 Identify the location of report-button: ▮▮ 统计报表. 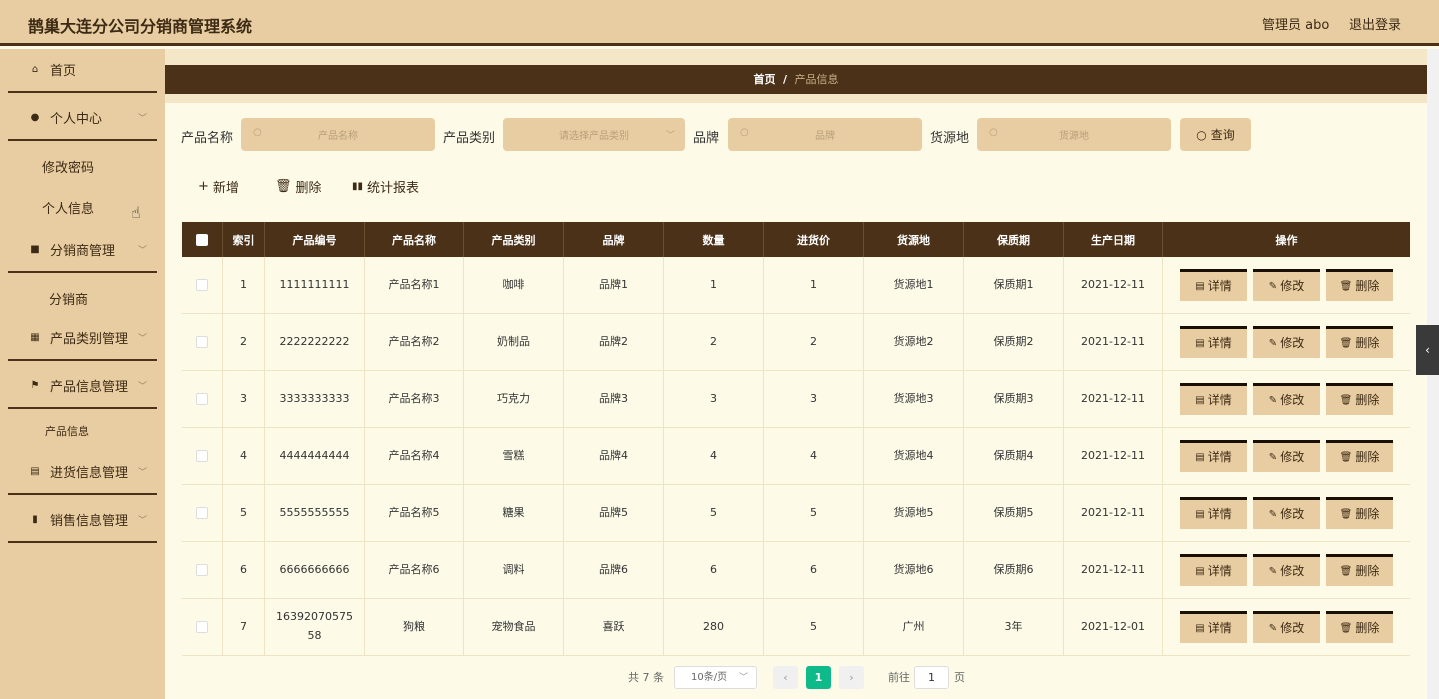
(385, 186).